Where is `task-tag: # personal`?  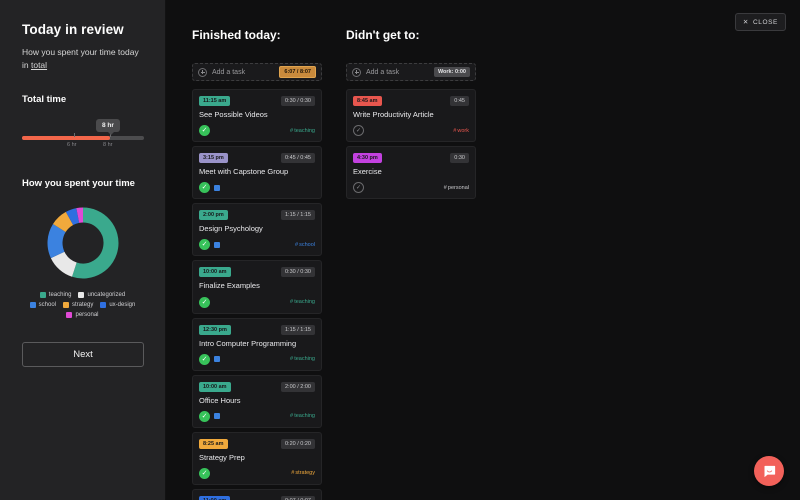
task-tag: # personal is located at coordinates (456, 188).